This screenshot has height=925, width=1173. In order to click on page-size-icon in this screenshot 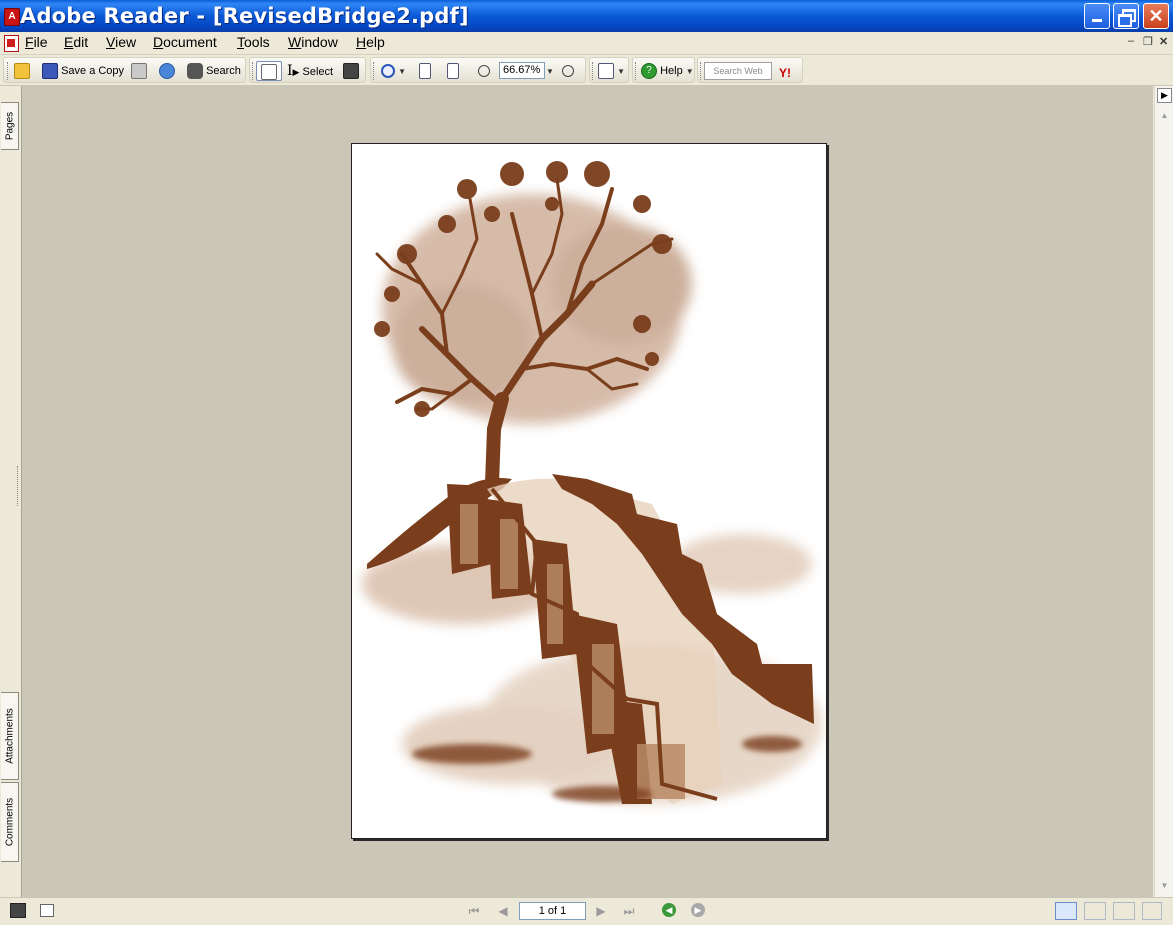, I will do `click(47, 910)`.